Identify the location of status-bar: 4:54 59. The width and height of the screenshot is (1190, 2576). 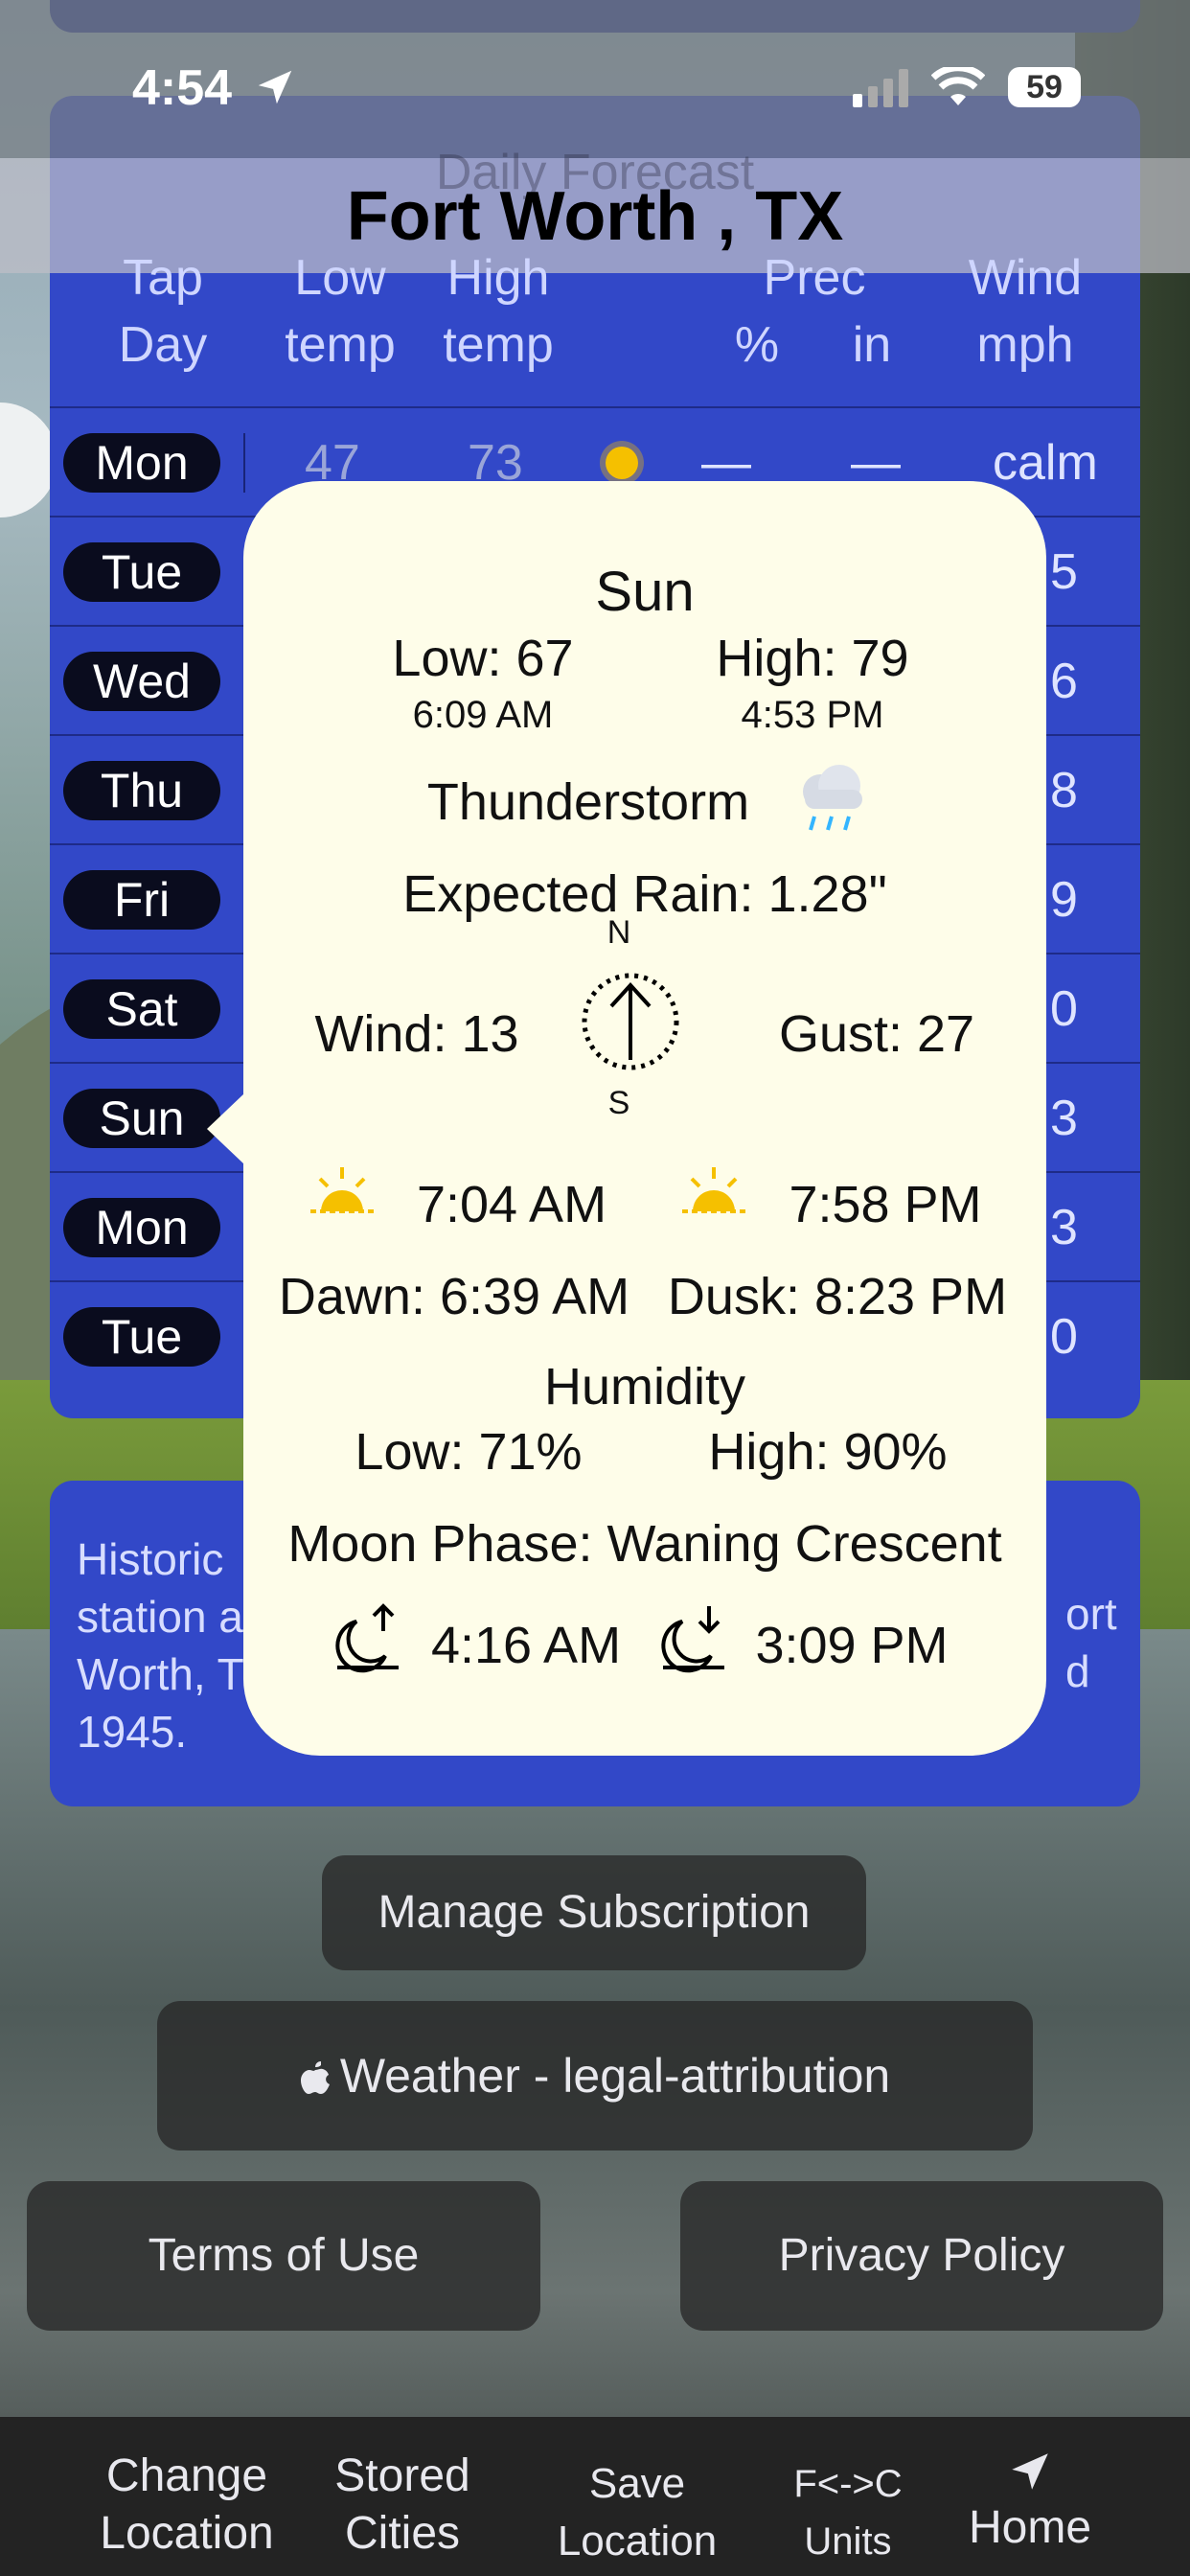
(595, 79).